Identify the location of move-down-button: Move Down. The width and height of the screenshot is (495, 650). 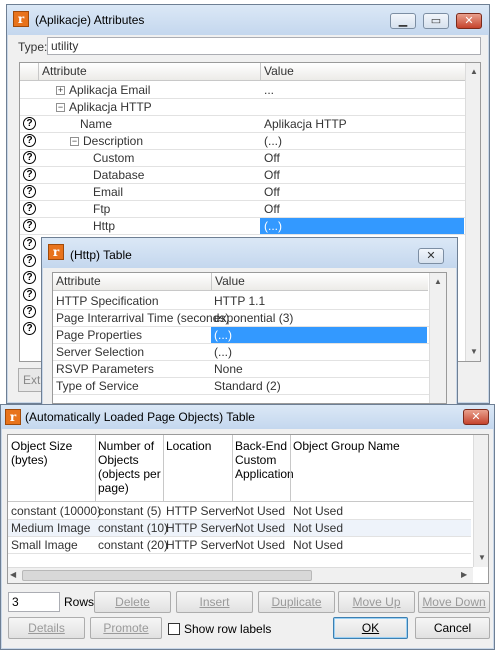
(454, 602).